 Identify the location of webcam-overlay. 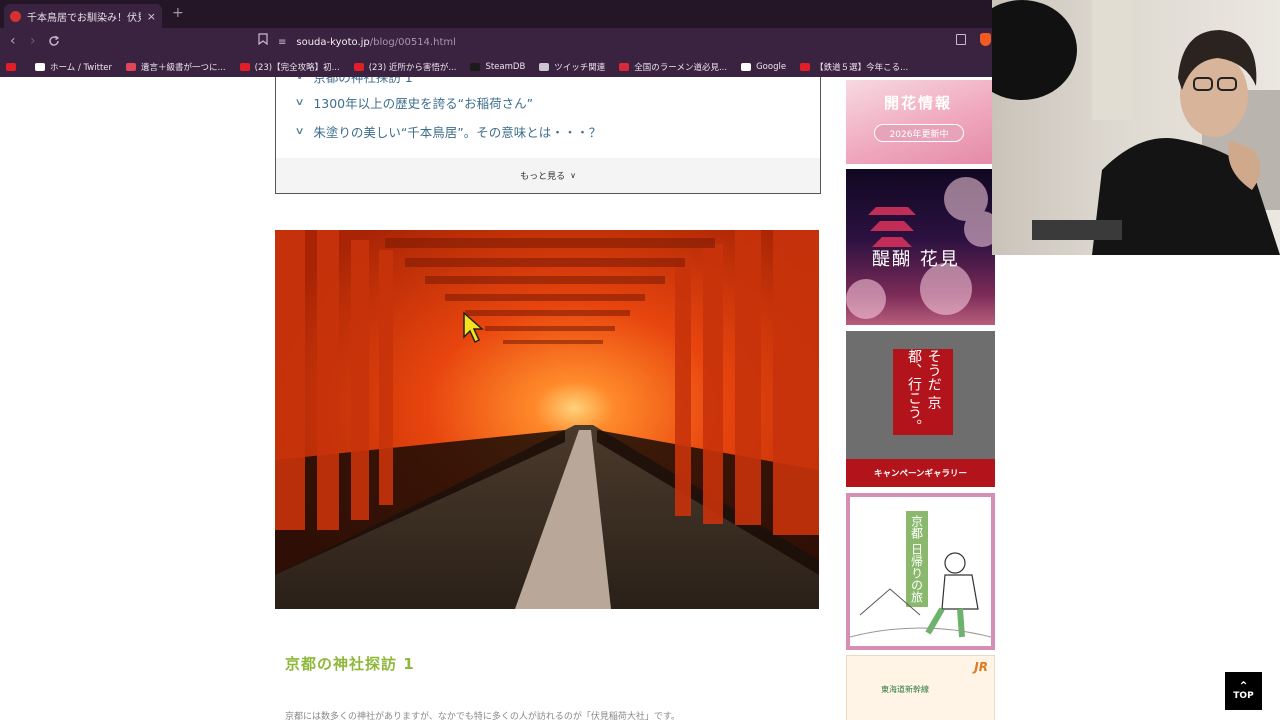
(1136, 127).